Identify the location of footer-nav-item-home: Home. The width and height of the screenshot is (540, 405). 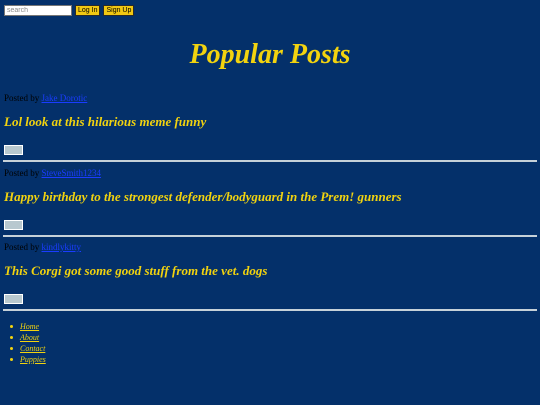
(28, 326).